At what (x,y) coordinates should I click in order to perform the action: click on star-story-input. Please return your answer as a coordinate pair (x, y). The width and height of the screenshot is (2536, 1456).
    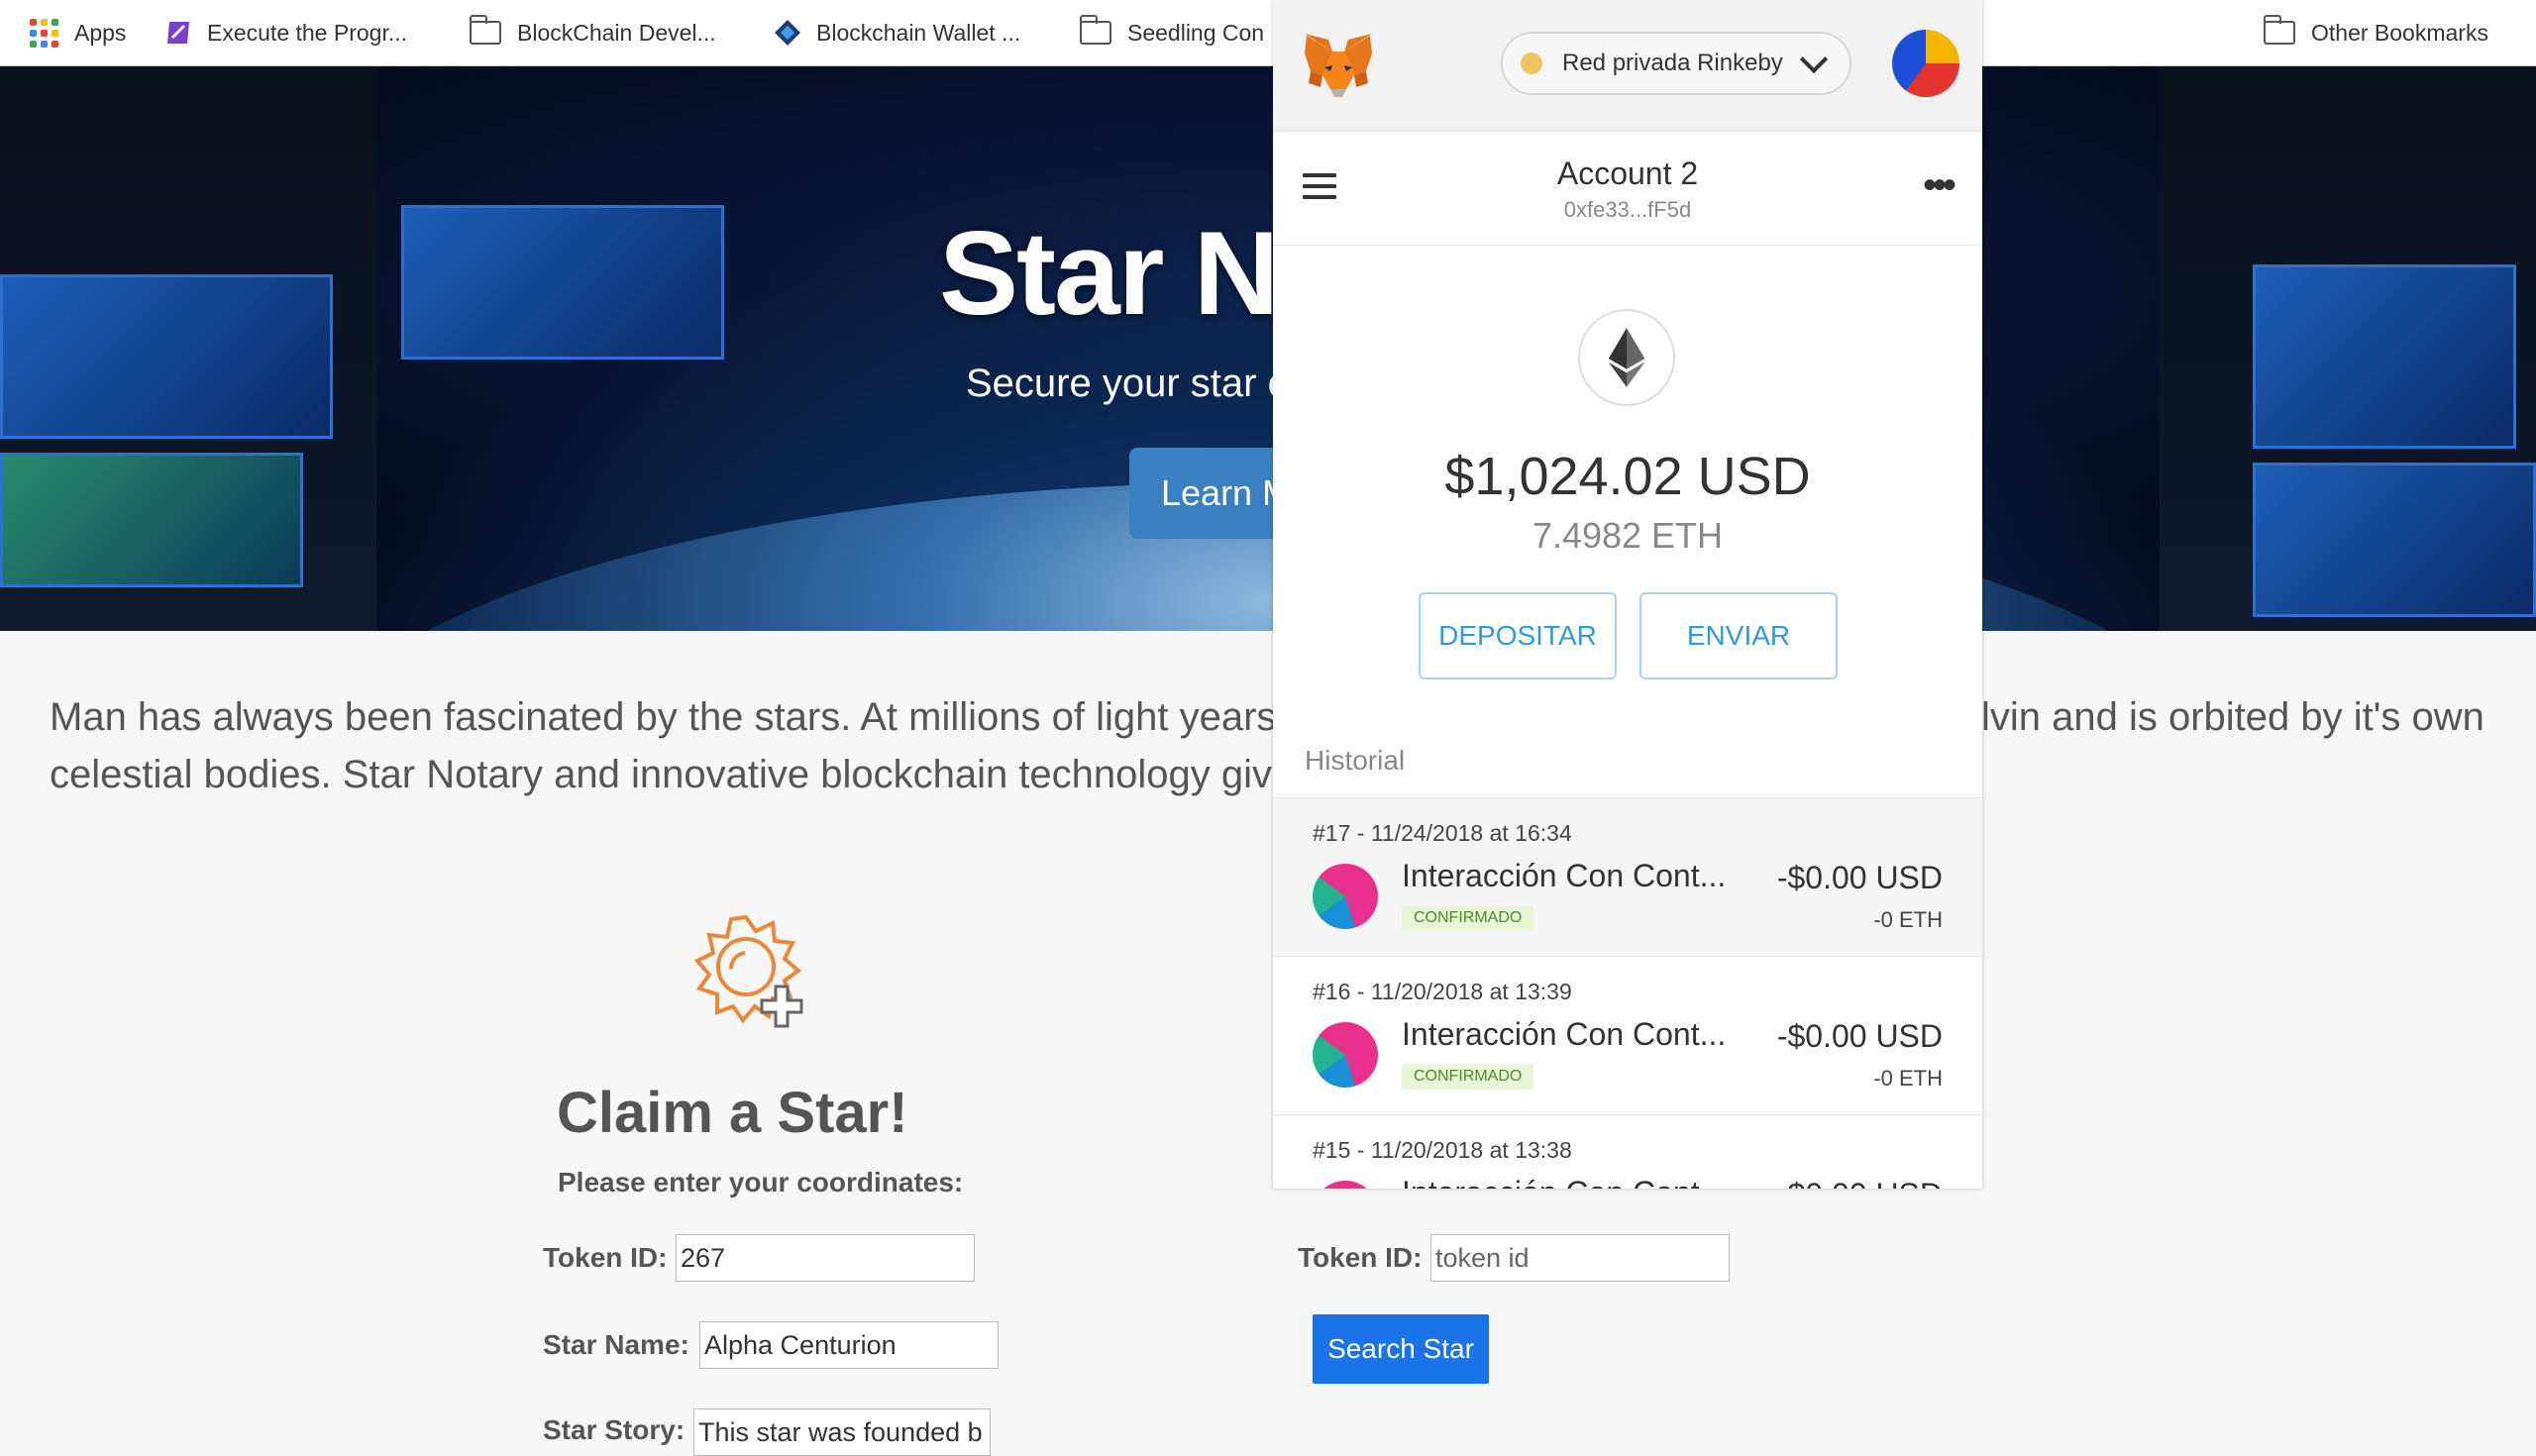
    Looking at the image, I should click on (842, 1432).